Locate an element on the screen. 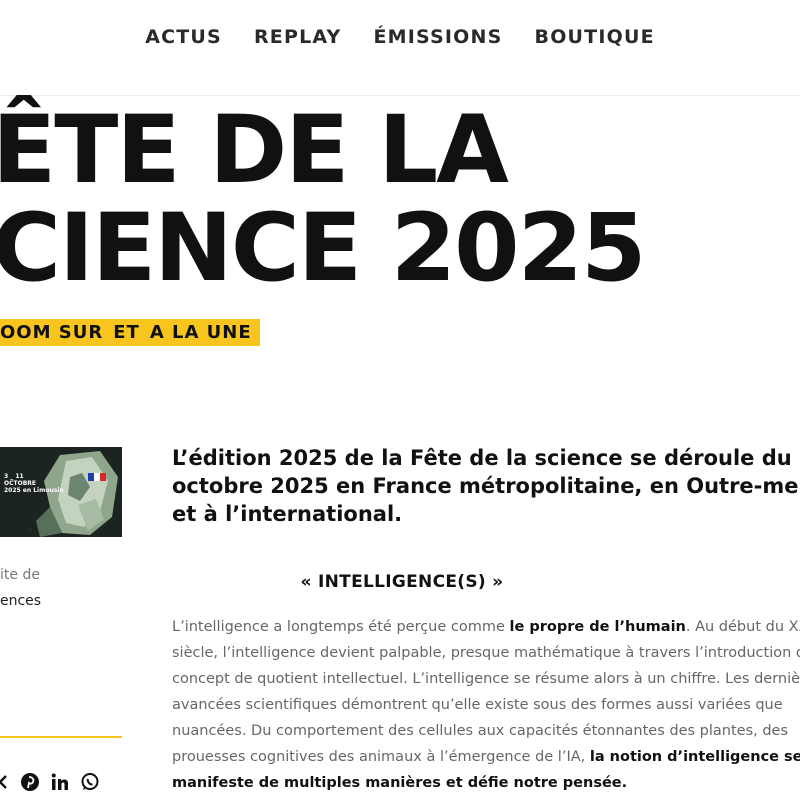  nav-actus: ACTUS is located at coordinates (183, 37).